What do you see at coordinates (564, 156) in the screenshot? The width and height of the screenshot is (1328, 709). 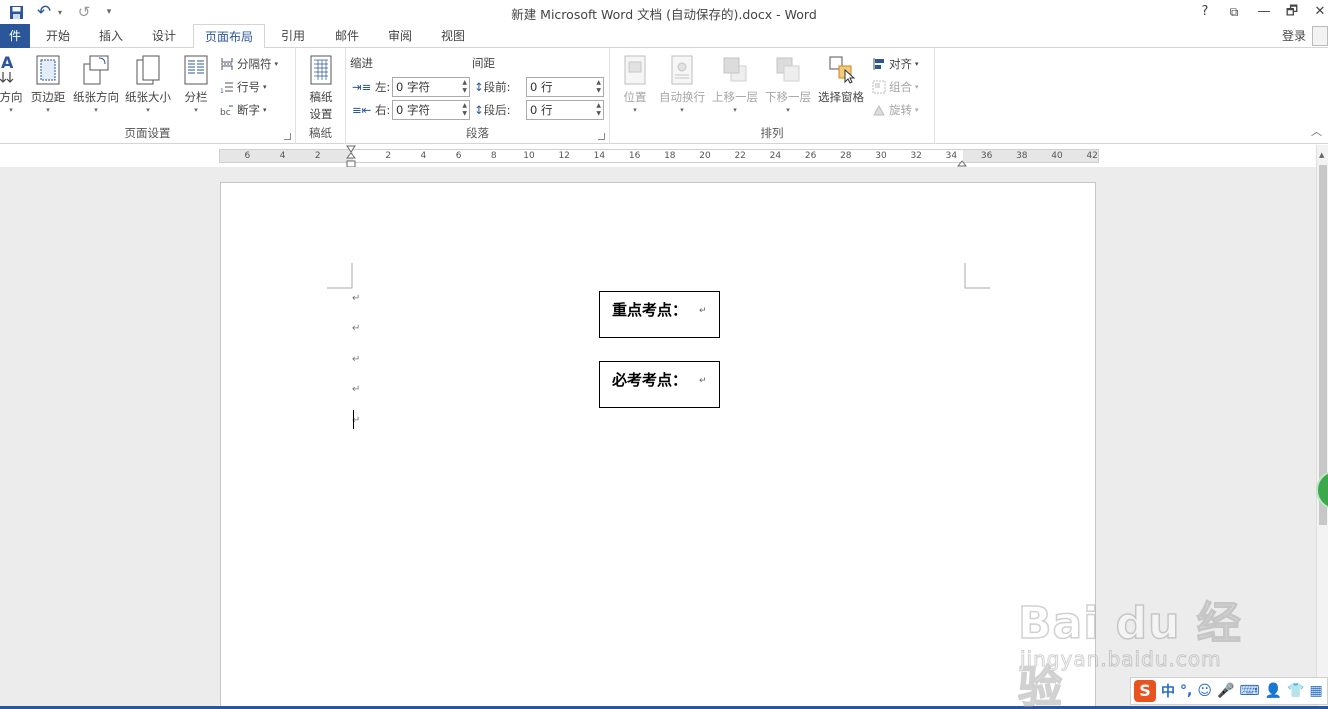 I see `ruler-tick-label: 12` at bounding box center [564, 156].